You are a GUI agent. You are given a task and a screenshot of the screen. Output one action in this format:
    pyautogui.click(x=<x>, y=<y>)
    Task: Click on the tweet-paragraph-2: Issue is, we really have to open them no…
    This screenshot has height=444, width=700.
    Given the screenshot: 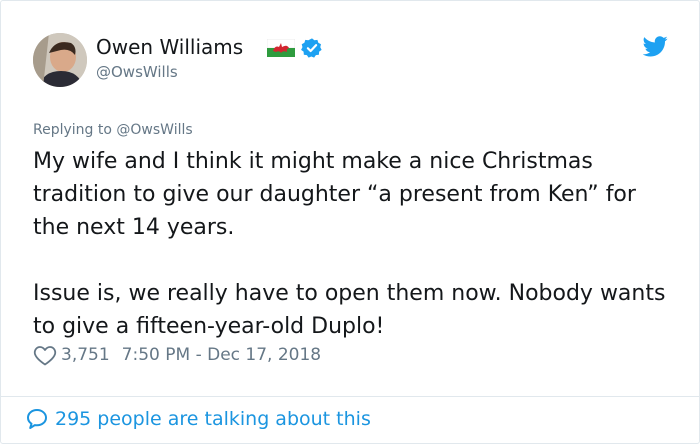 What is the action you would take?
    pyautogui.click(x=349, y=310)
    